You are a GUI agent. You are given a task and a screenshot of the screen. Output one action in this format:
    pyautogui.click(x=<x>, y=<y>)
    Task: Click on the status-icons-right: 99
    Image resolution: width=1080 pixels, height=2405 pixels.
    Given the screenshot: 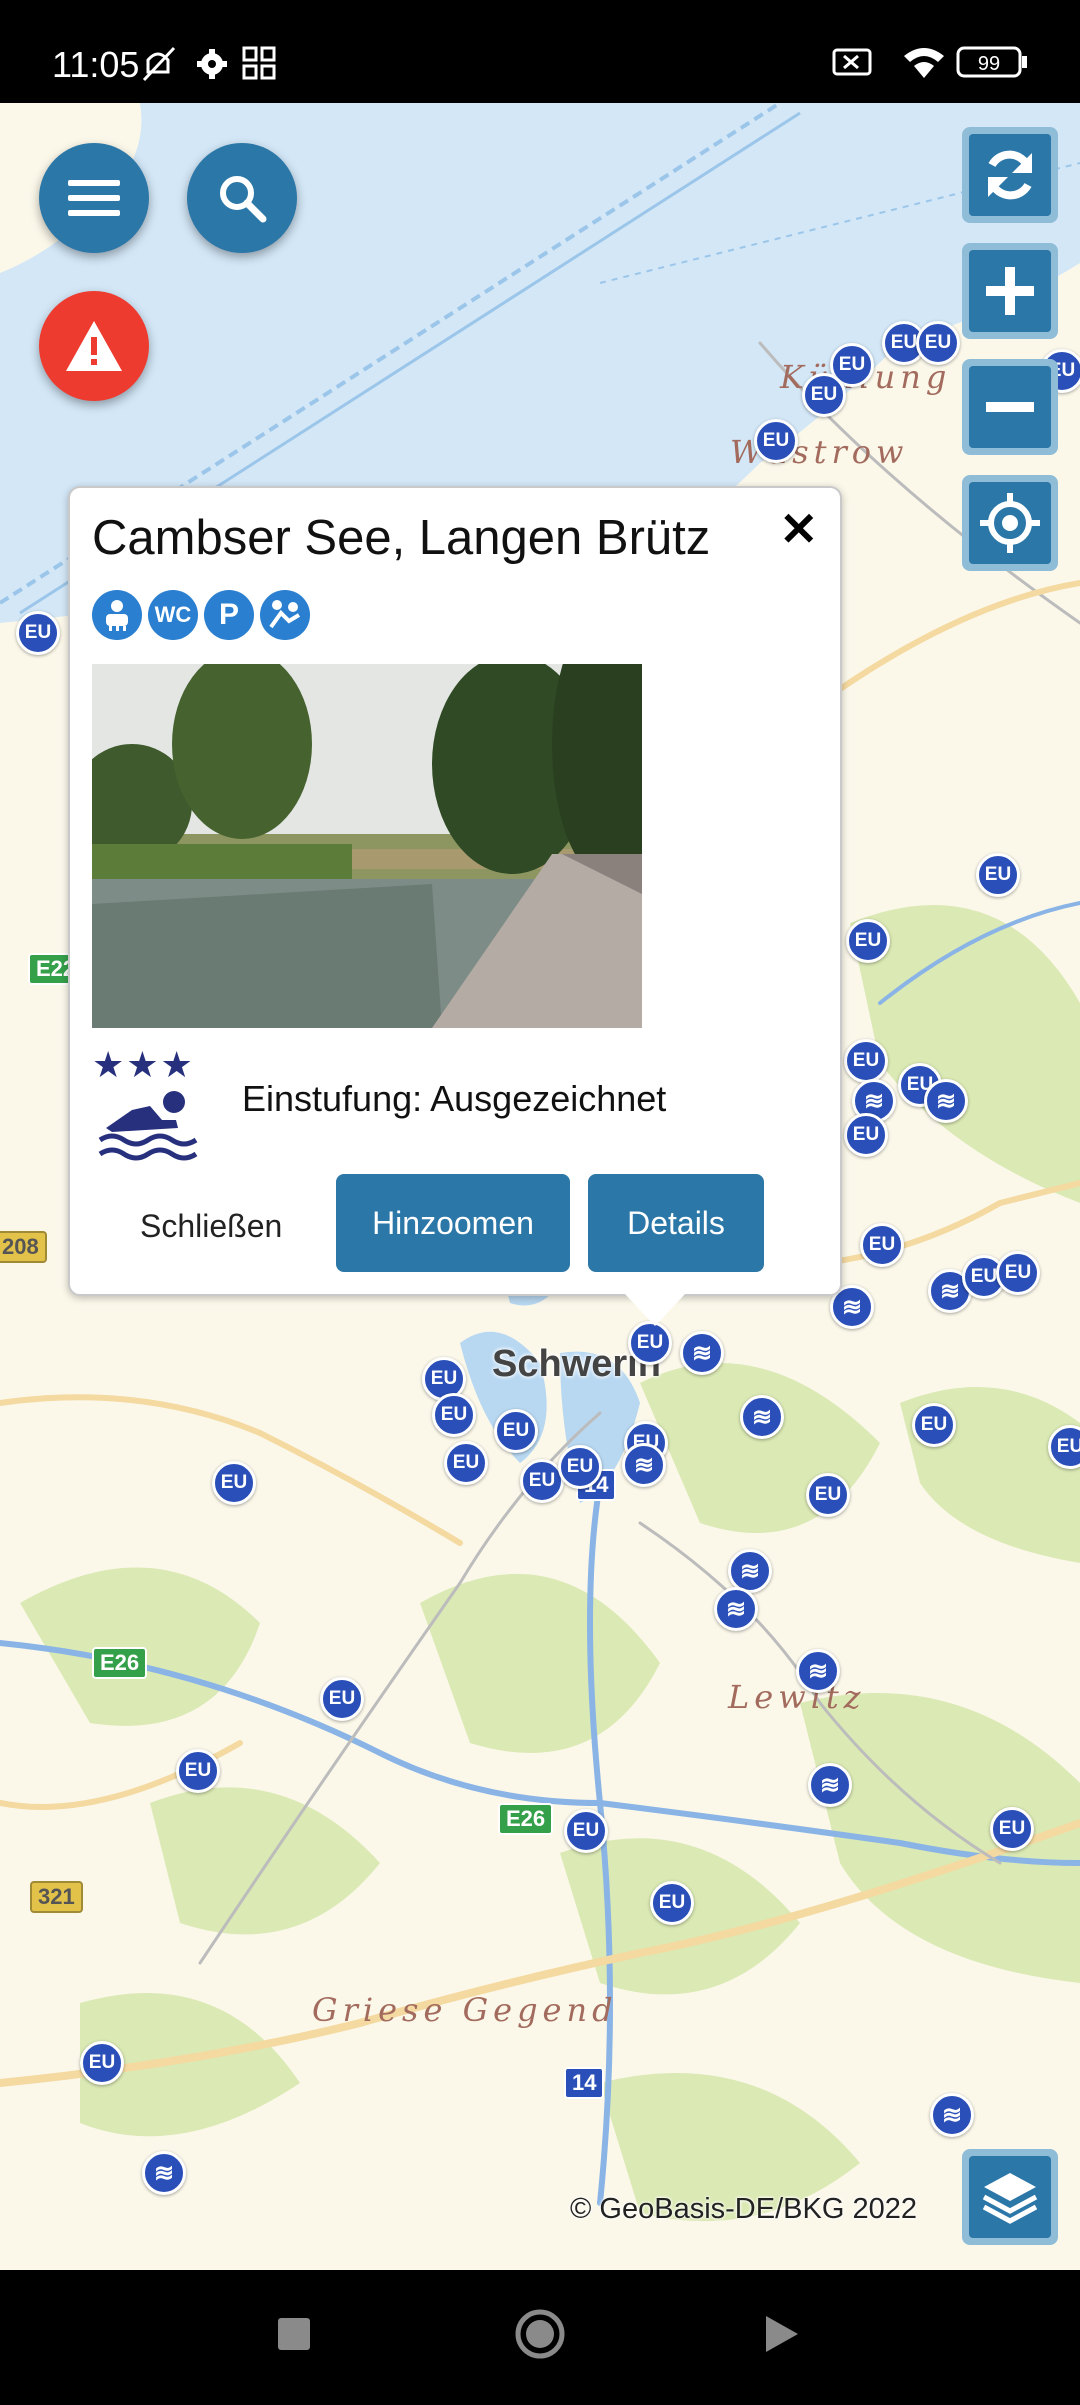 What is the action you would take?
    pyautogui.click(x=930, y=64)
    